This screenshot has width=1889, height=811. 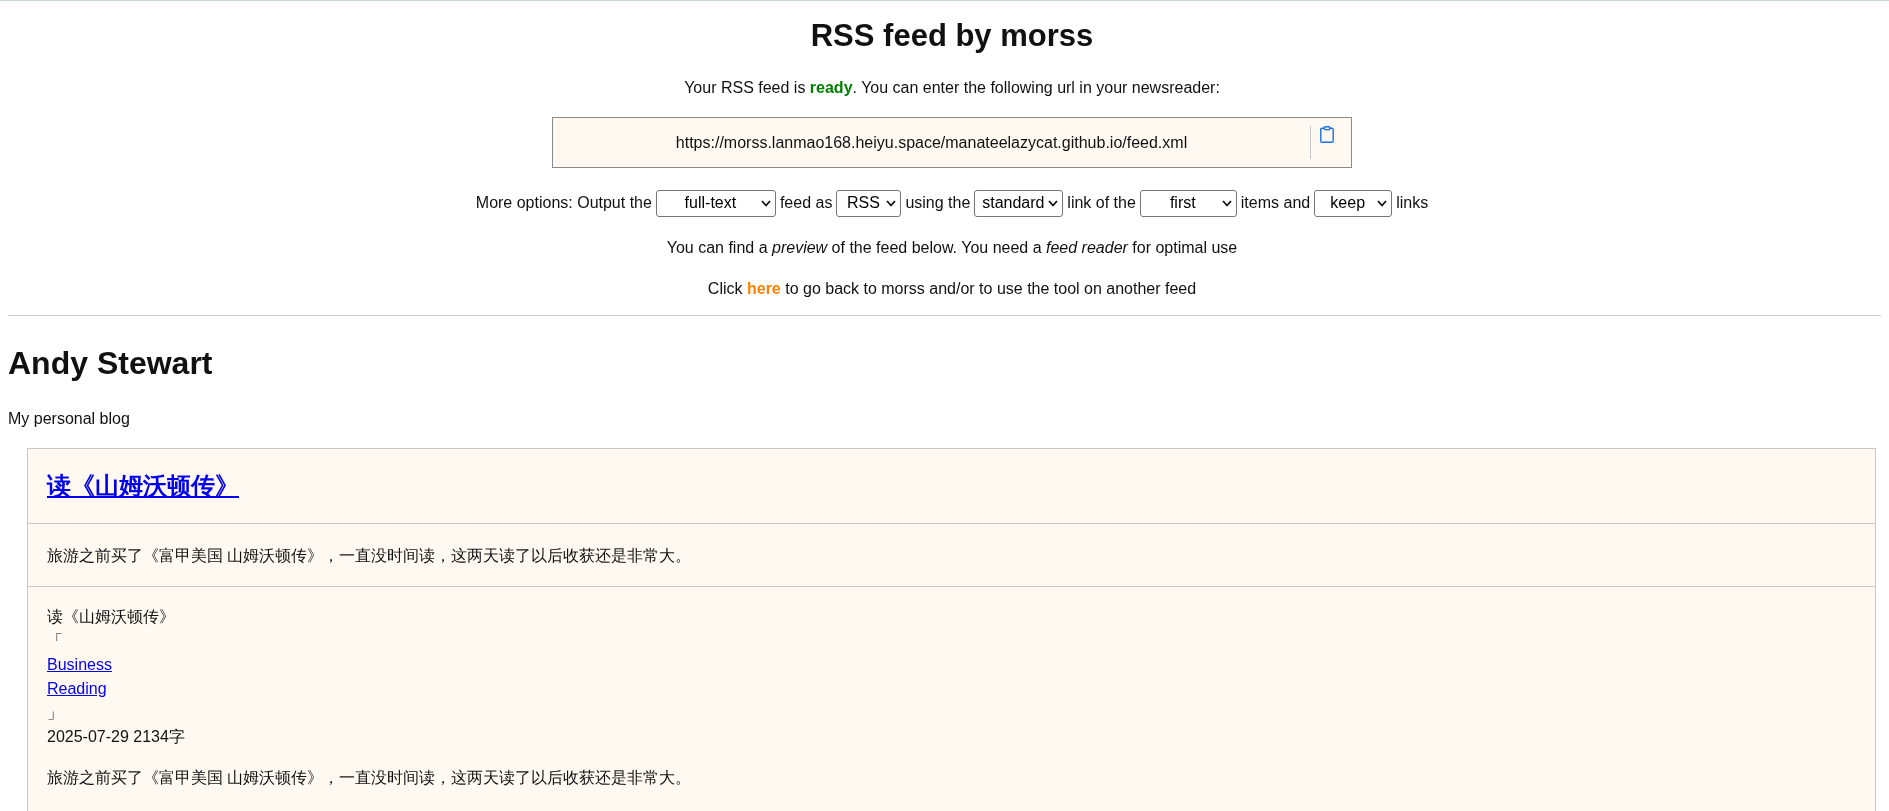 I want to click on options-label: link of the, so click(x=1101, y=203).